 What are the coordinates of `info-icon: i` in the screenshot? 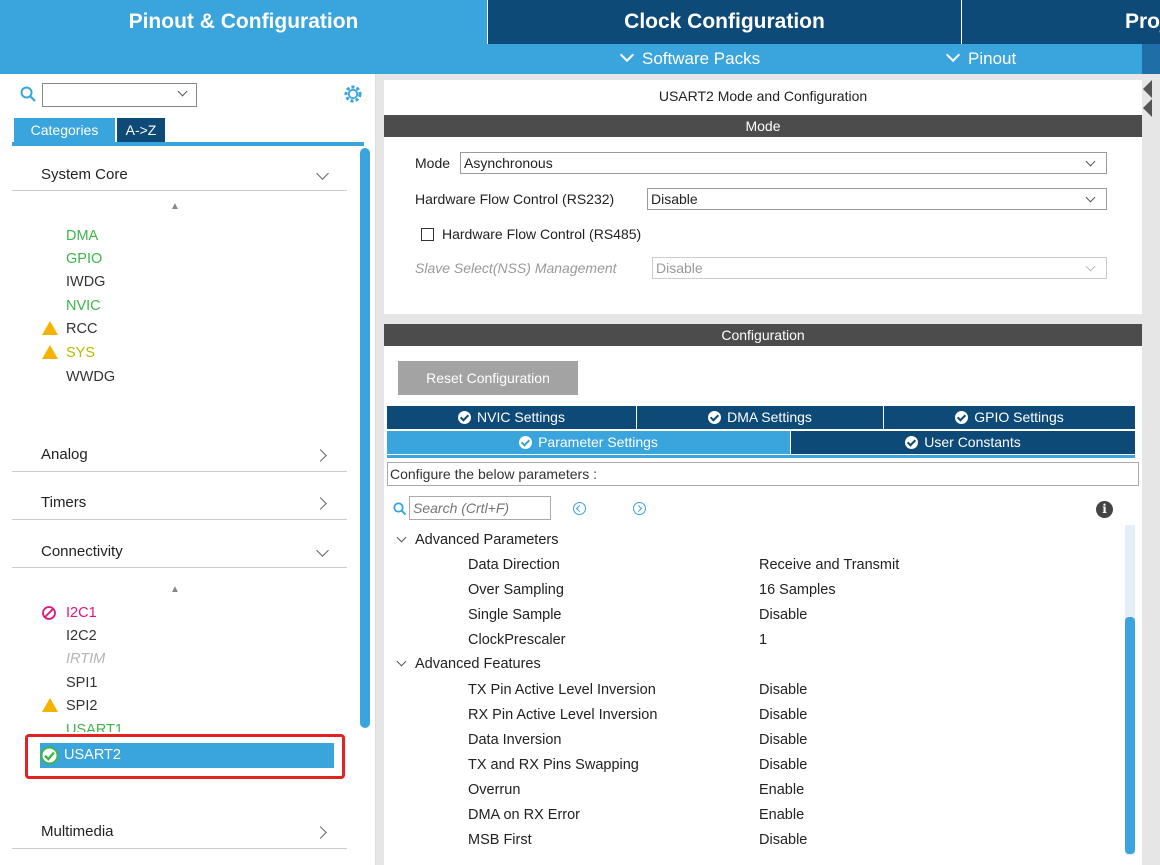 It's located at (1104, 509).